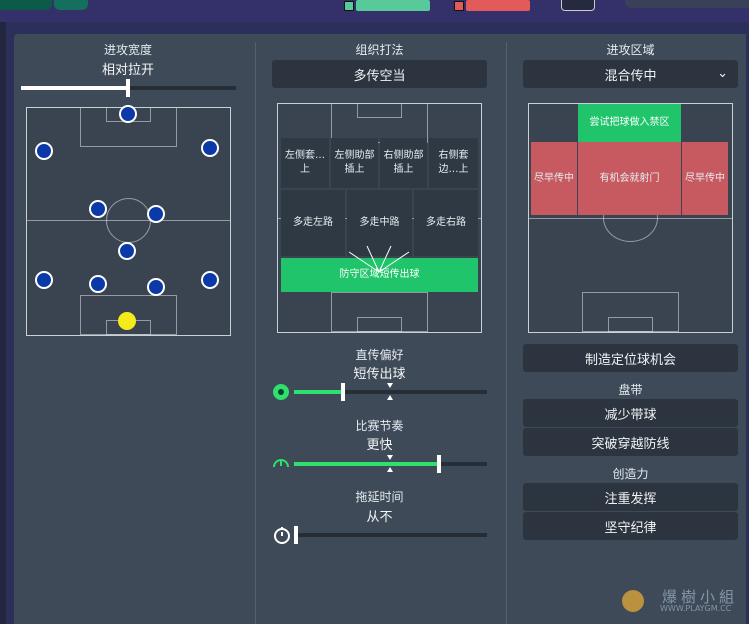 The height and width of the screenshot is (624, 749). Describe the element at coordinates (629, 123) in the screenshot. I see `zone-box-work: 尝试把球做入禁区` at that location.